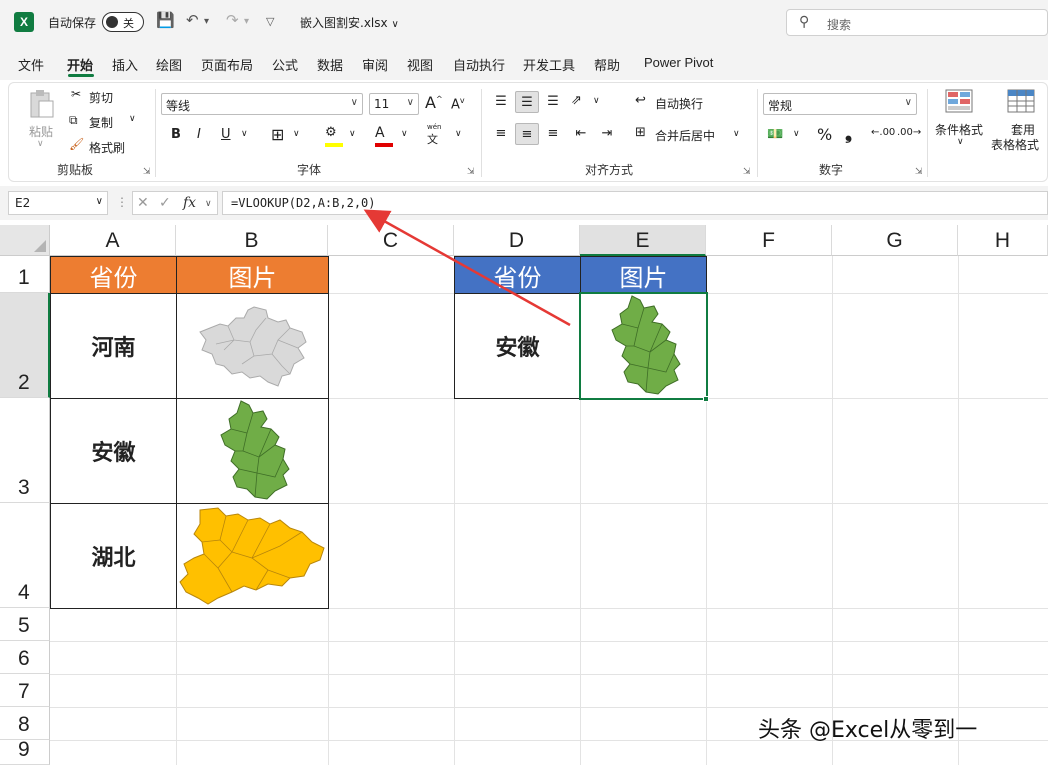 The width and height of the screenshot is (1048, 765). Describe the element at coordinates (467, 268) in the screenshot. I see `annotation-arrow` at that location.